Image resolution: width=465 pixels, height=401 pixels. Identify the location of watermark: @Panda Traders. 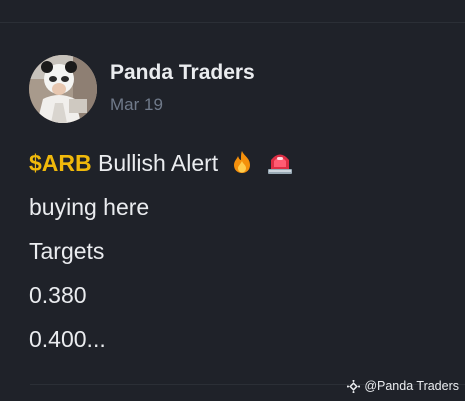
(403, 386).